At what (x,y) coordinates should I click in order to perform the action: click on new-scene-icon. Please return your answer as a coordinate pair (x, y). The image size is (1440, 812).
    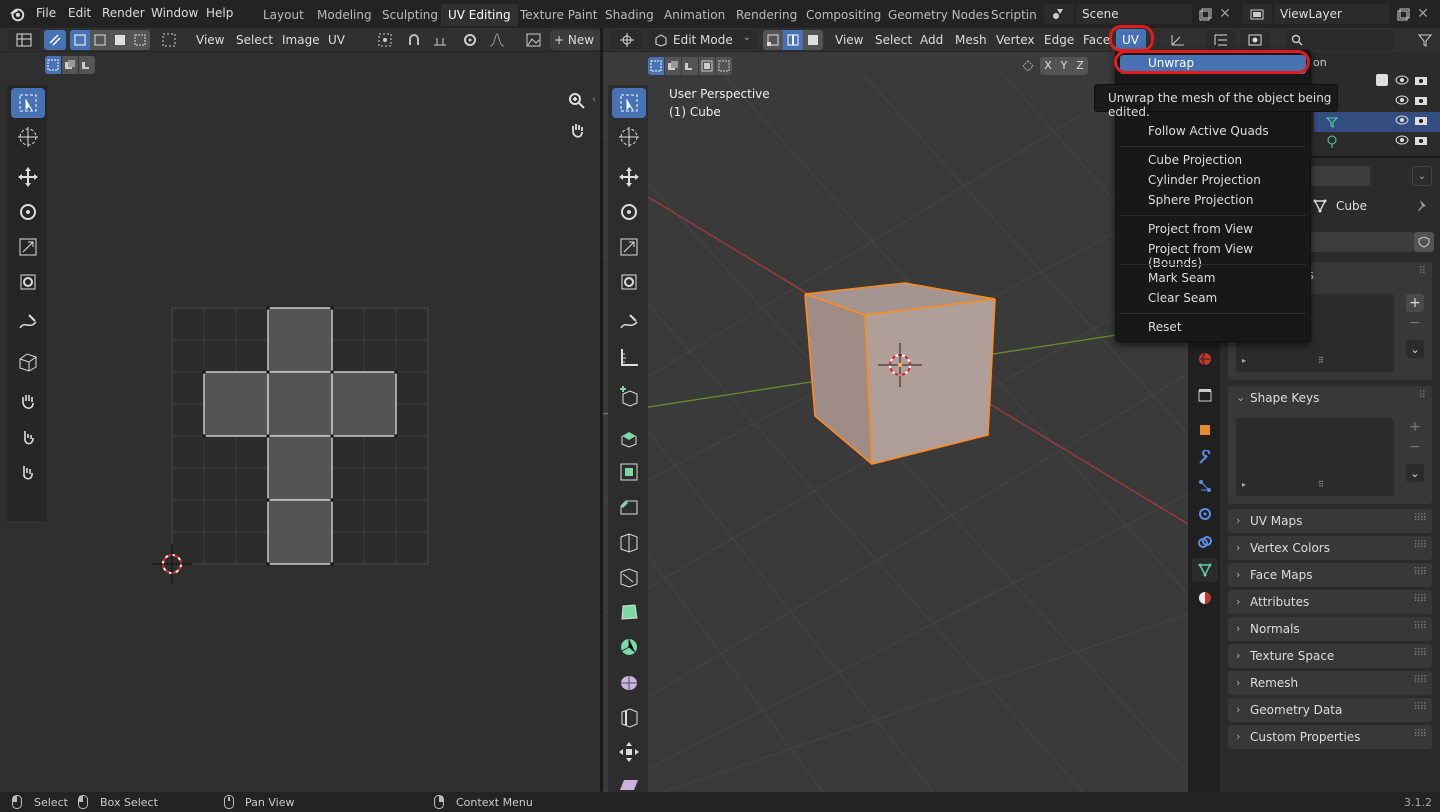
    Looking at the image, I should click on (1205, 14).